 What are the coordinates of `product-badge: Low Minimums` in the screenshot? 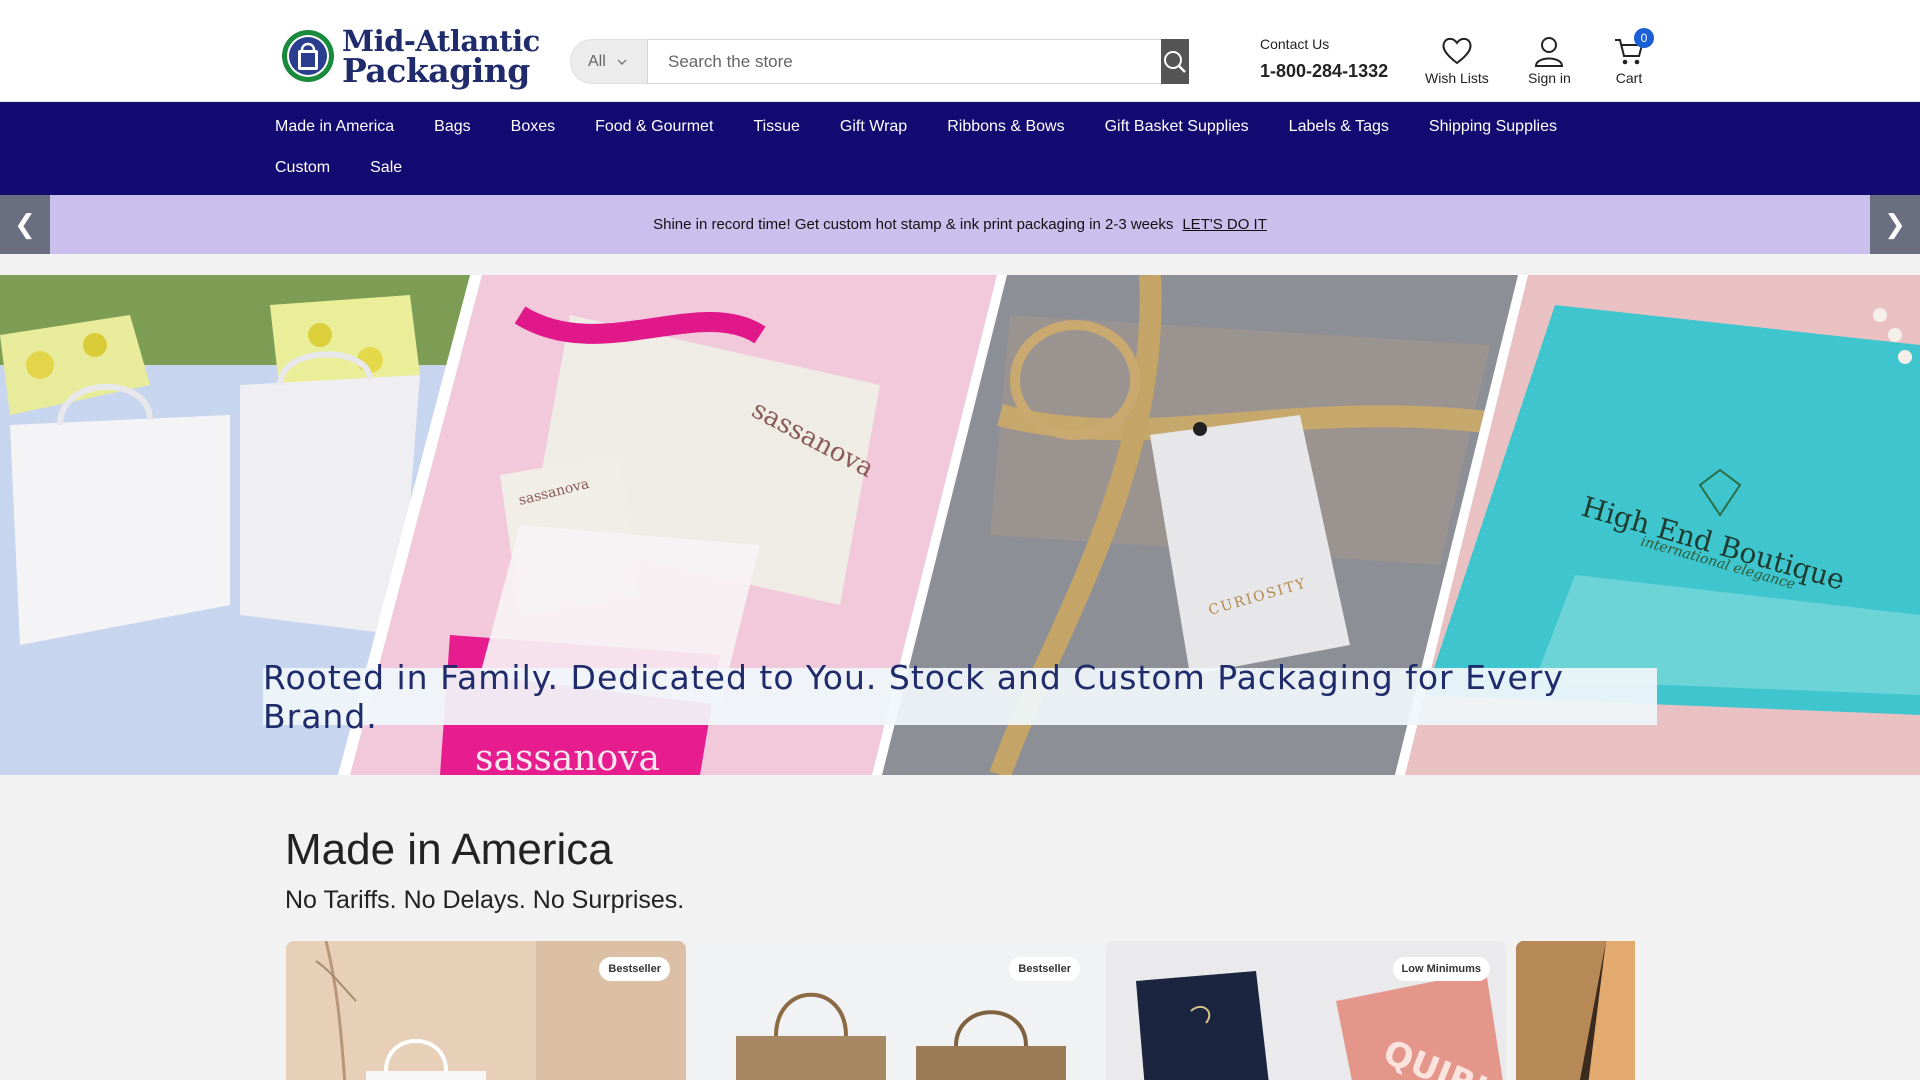 It's located at (1441, 969).